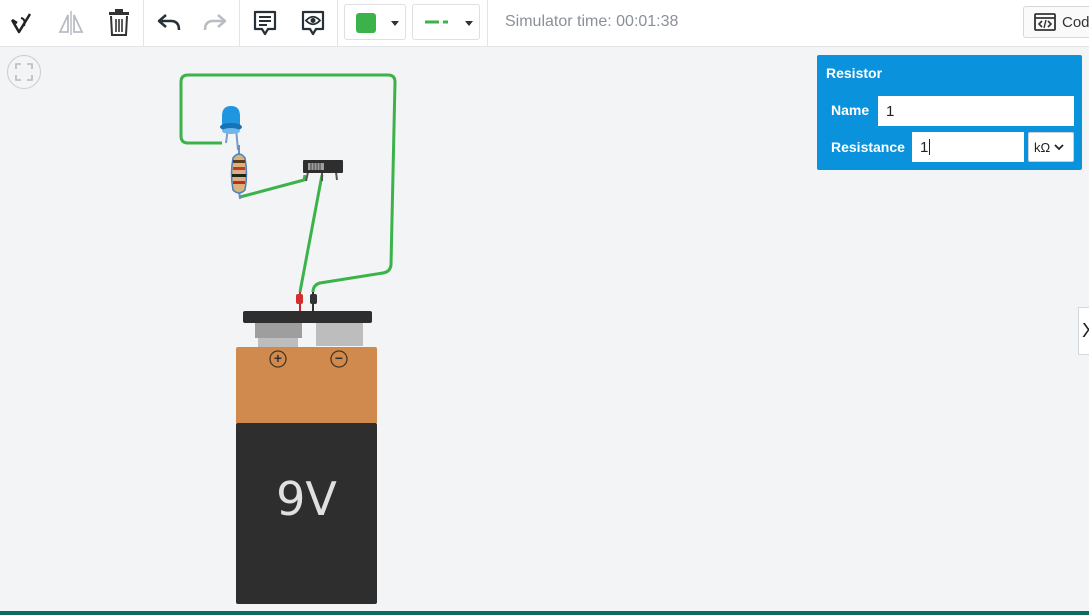 Image resolution: width=1089 pixels, height=615 pixels. I want to click on led, so click(231, 128).